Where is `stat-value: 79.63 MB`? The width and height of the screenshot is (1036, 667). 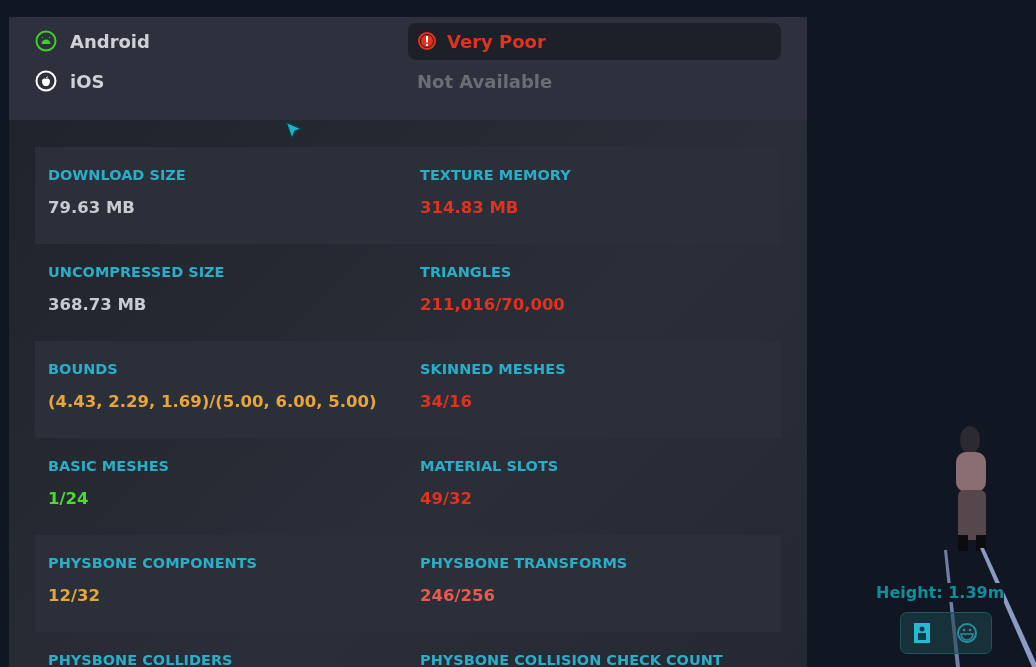 stat-value: 79.63 MB is located at coordinates (92, 207).